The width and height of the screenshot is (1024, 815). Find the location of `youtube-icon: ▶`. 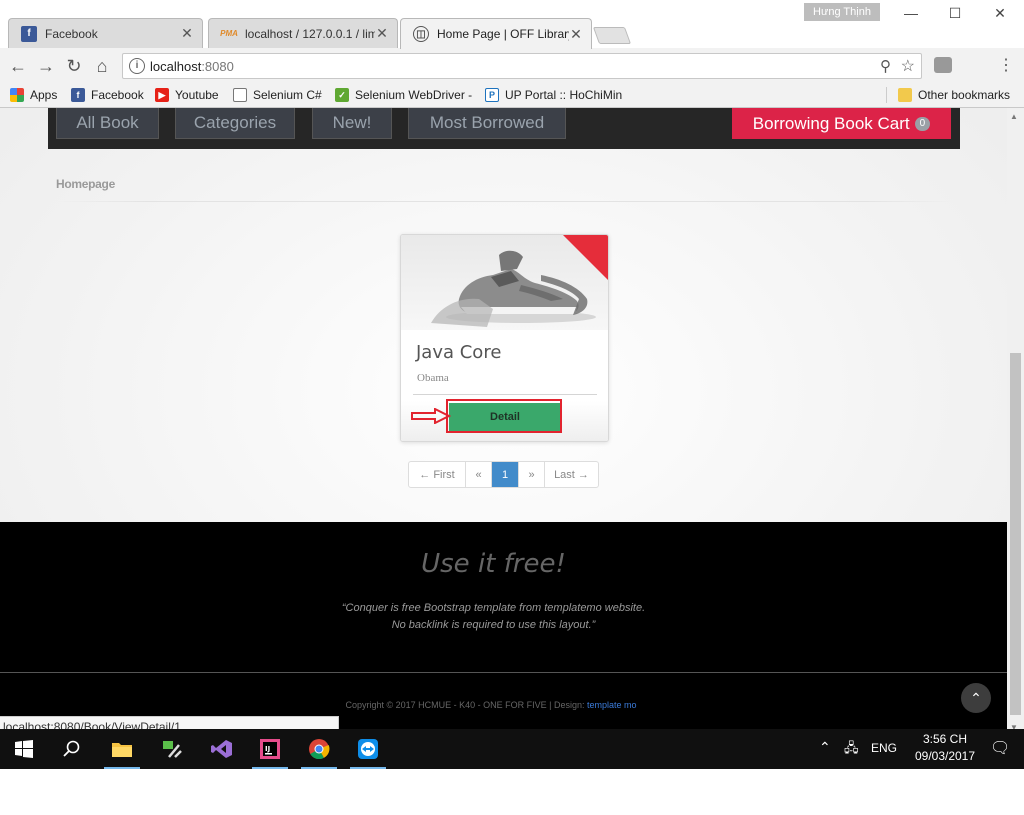

youtube-icon: ▶ is located at coordinates (162, 95).